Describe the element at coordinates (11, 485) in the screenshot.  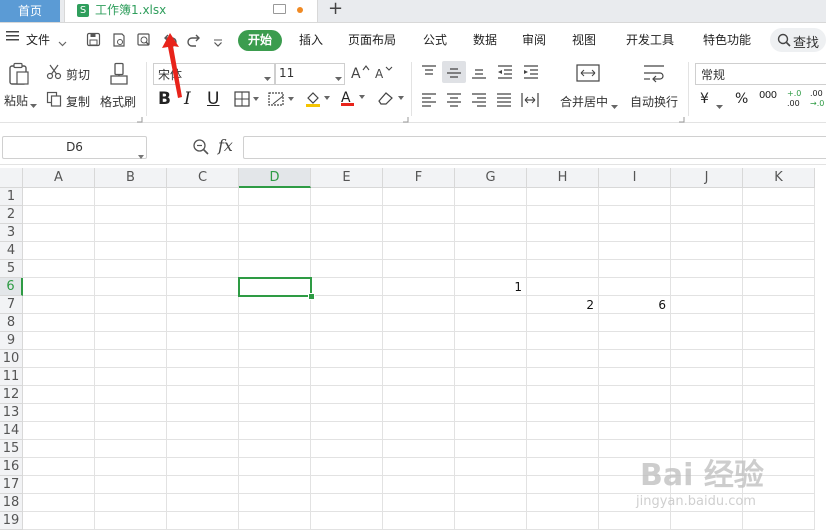
I see `row-header-17: 17` at that location.